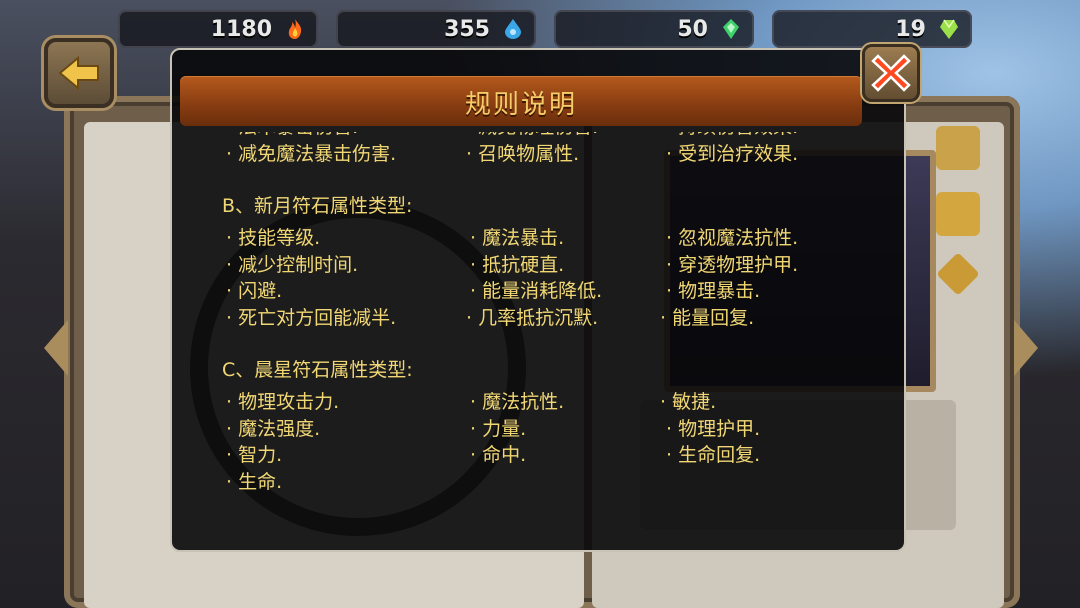  I want to click on section-heading-b: B、新月符石属性类型:, so click(552, 196).